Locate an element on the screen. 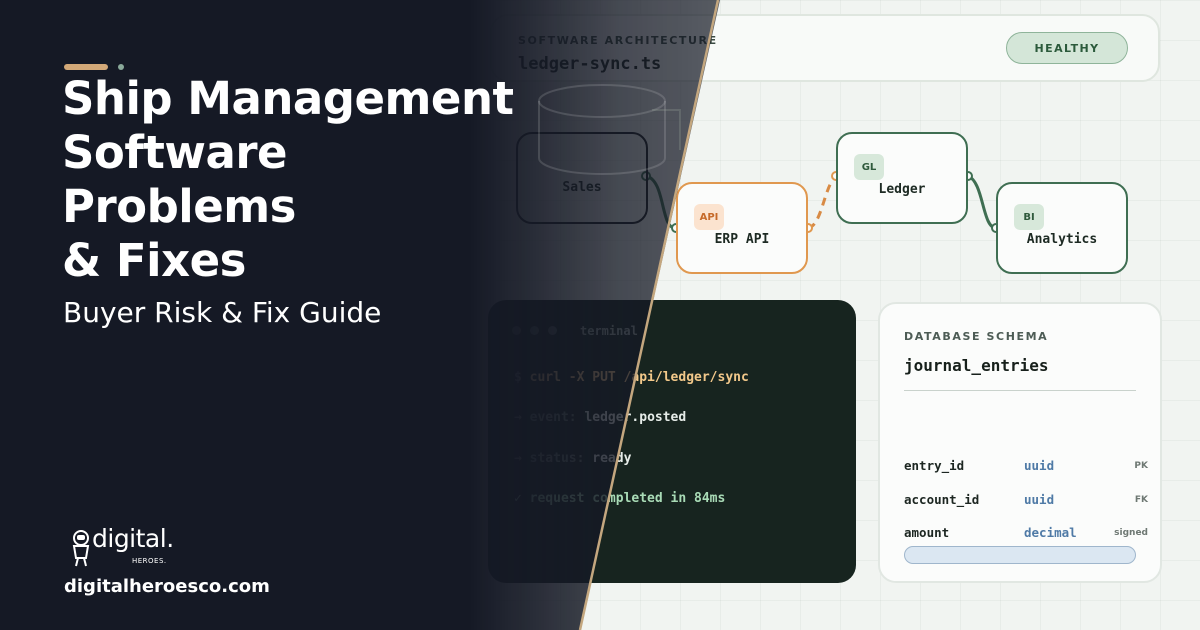 This screenshot has width=1200, height=630. terminal-line: → status: ready is located at coordinates (572, 458).